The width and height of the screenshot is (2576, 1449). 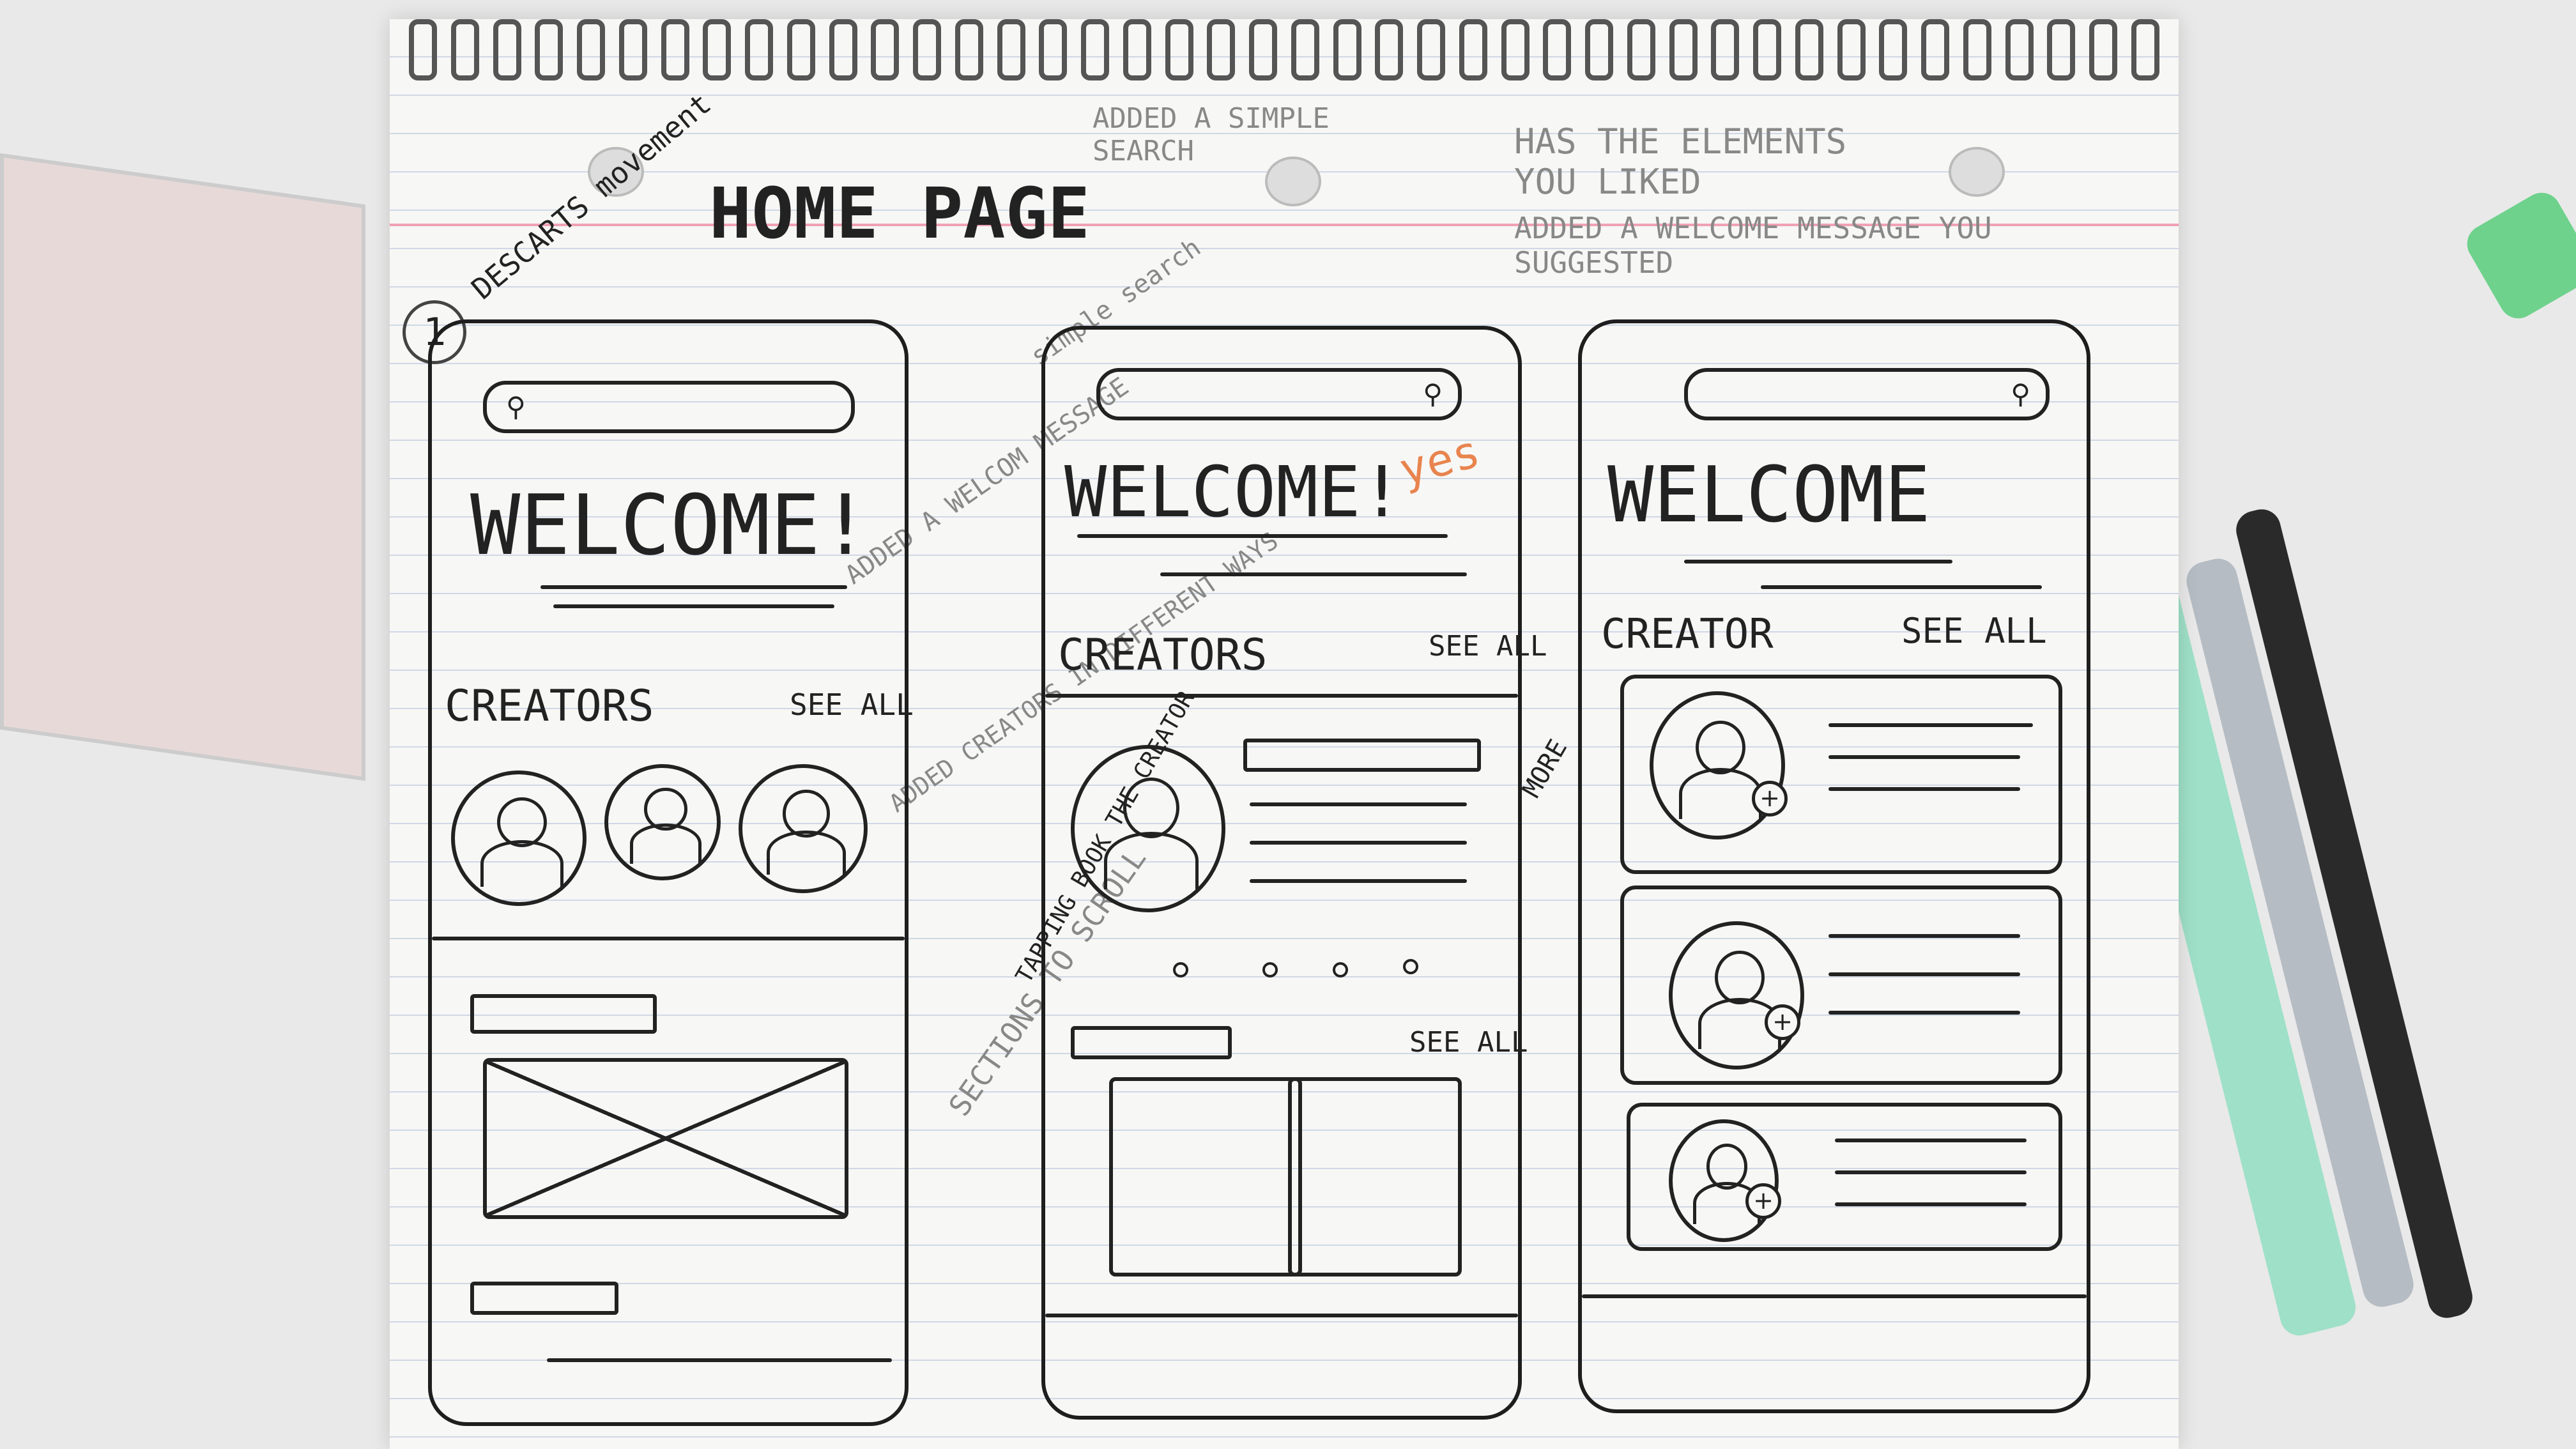 I want to click on note-welcome-message: ADDED A WELCOME MESSAGE YOU SUGGESTED, so click(x=1753, y=245).